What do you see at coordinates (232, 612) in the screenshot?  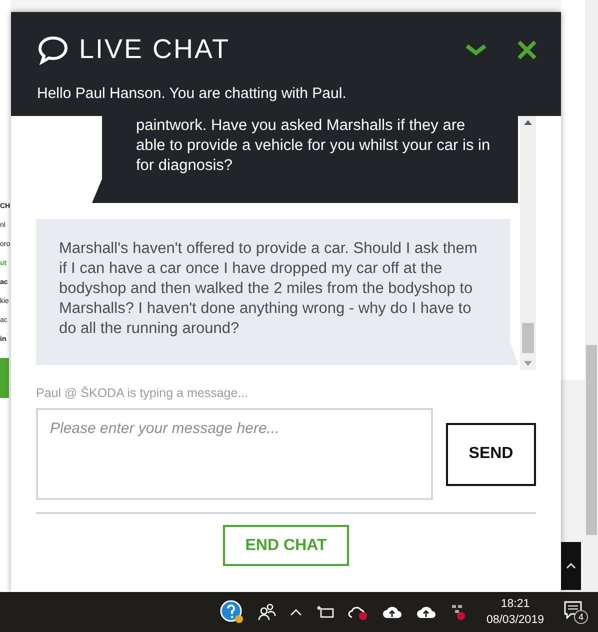 I see `help-icon` at bounding box center [232, 612].